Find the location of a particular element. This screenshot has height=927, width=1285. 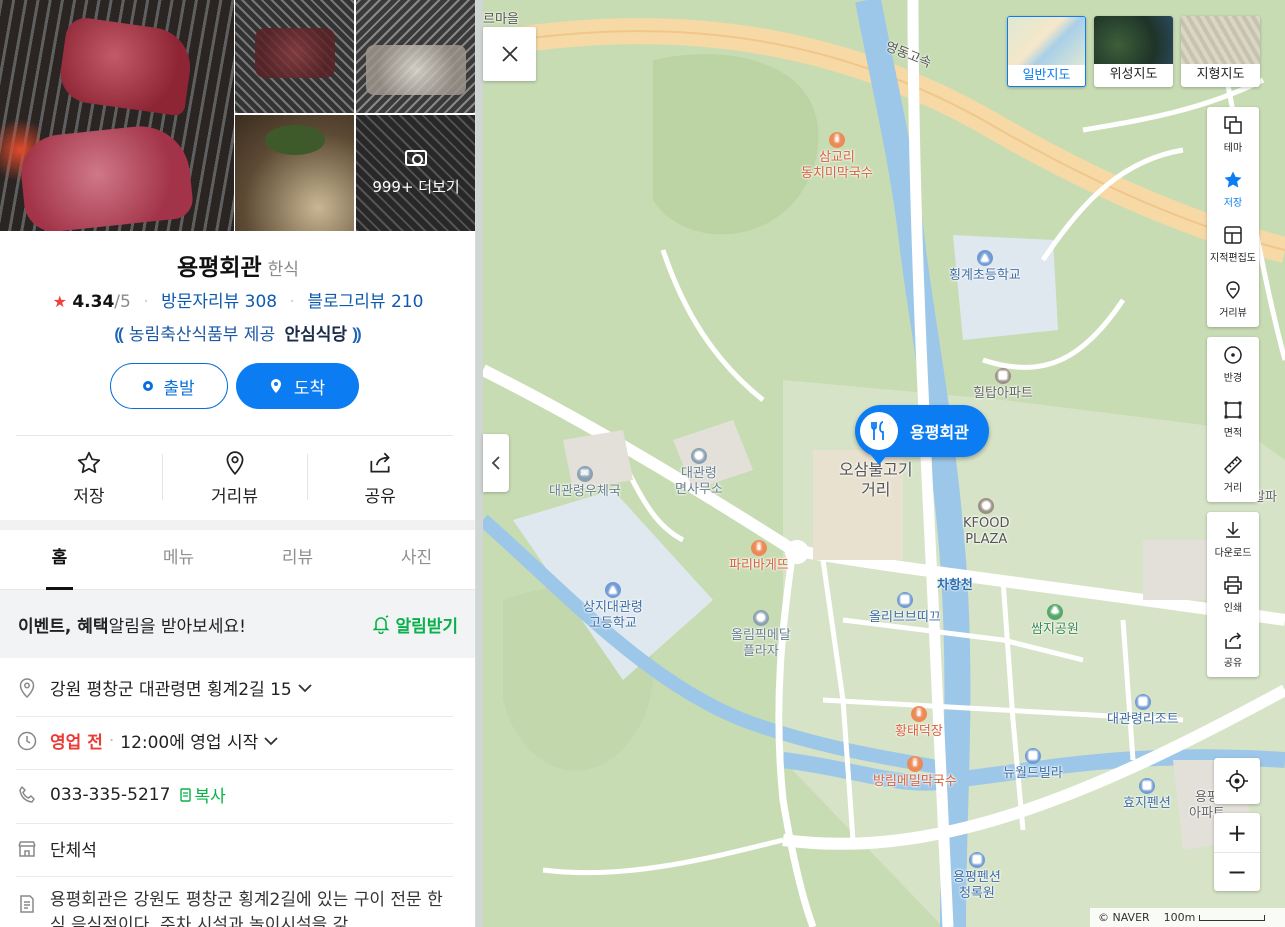

post-icon: ✉ is located at coordinates (584, 474).